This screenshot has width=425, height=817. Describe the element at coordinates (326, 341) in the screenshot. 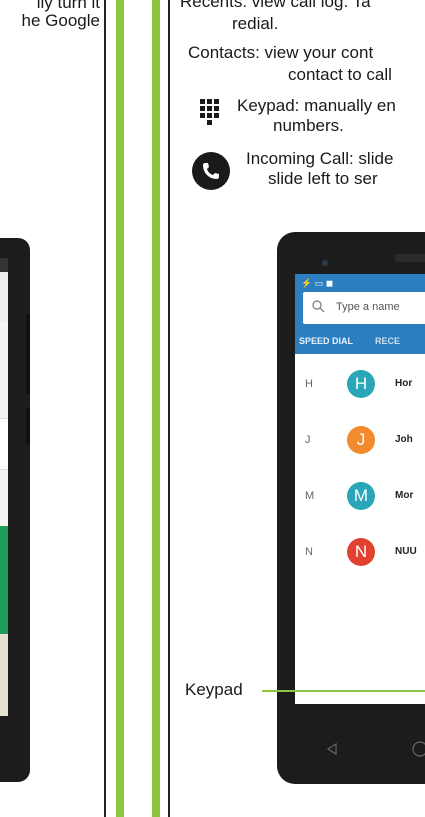

I see `tab-speed-dial: SPEED DIAL` at that location.